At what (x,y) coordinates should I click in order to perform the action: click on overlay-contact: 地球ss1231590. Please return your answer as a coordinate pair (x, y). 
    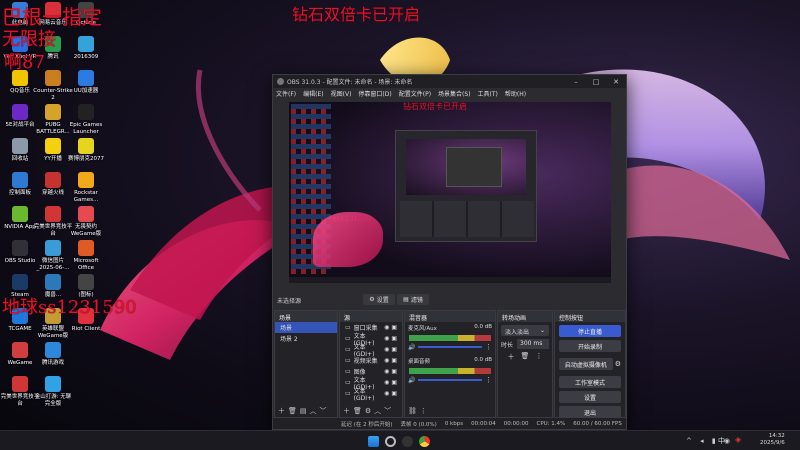
    Looking at the image, I should click on (69, 307).